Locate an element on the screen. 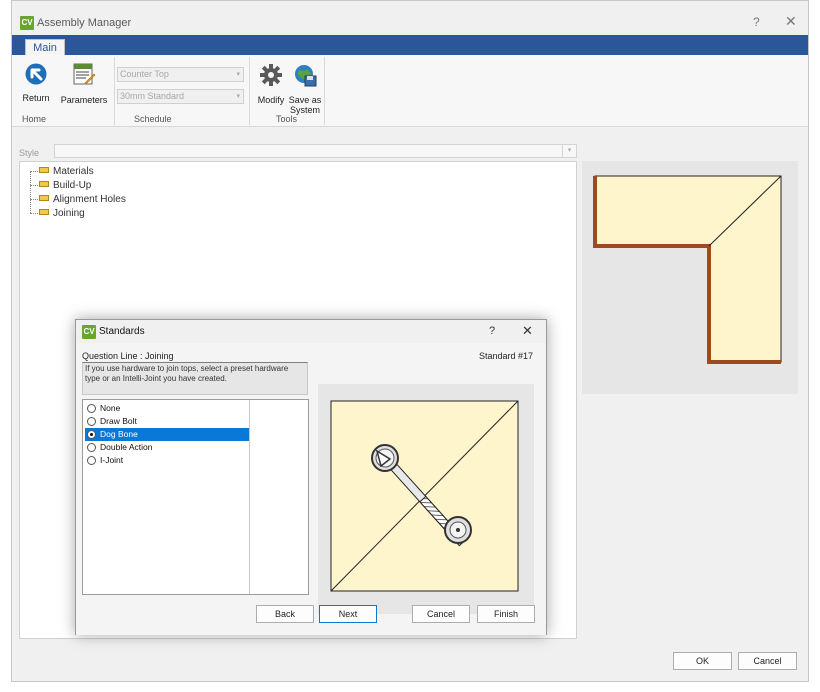 The image size is (820, 692). globe-save-icon is located at coordinates (306, 76).